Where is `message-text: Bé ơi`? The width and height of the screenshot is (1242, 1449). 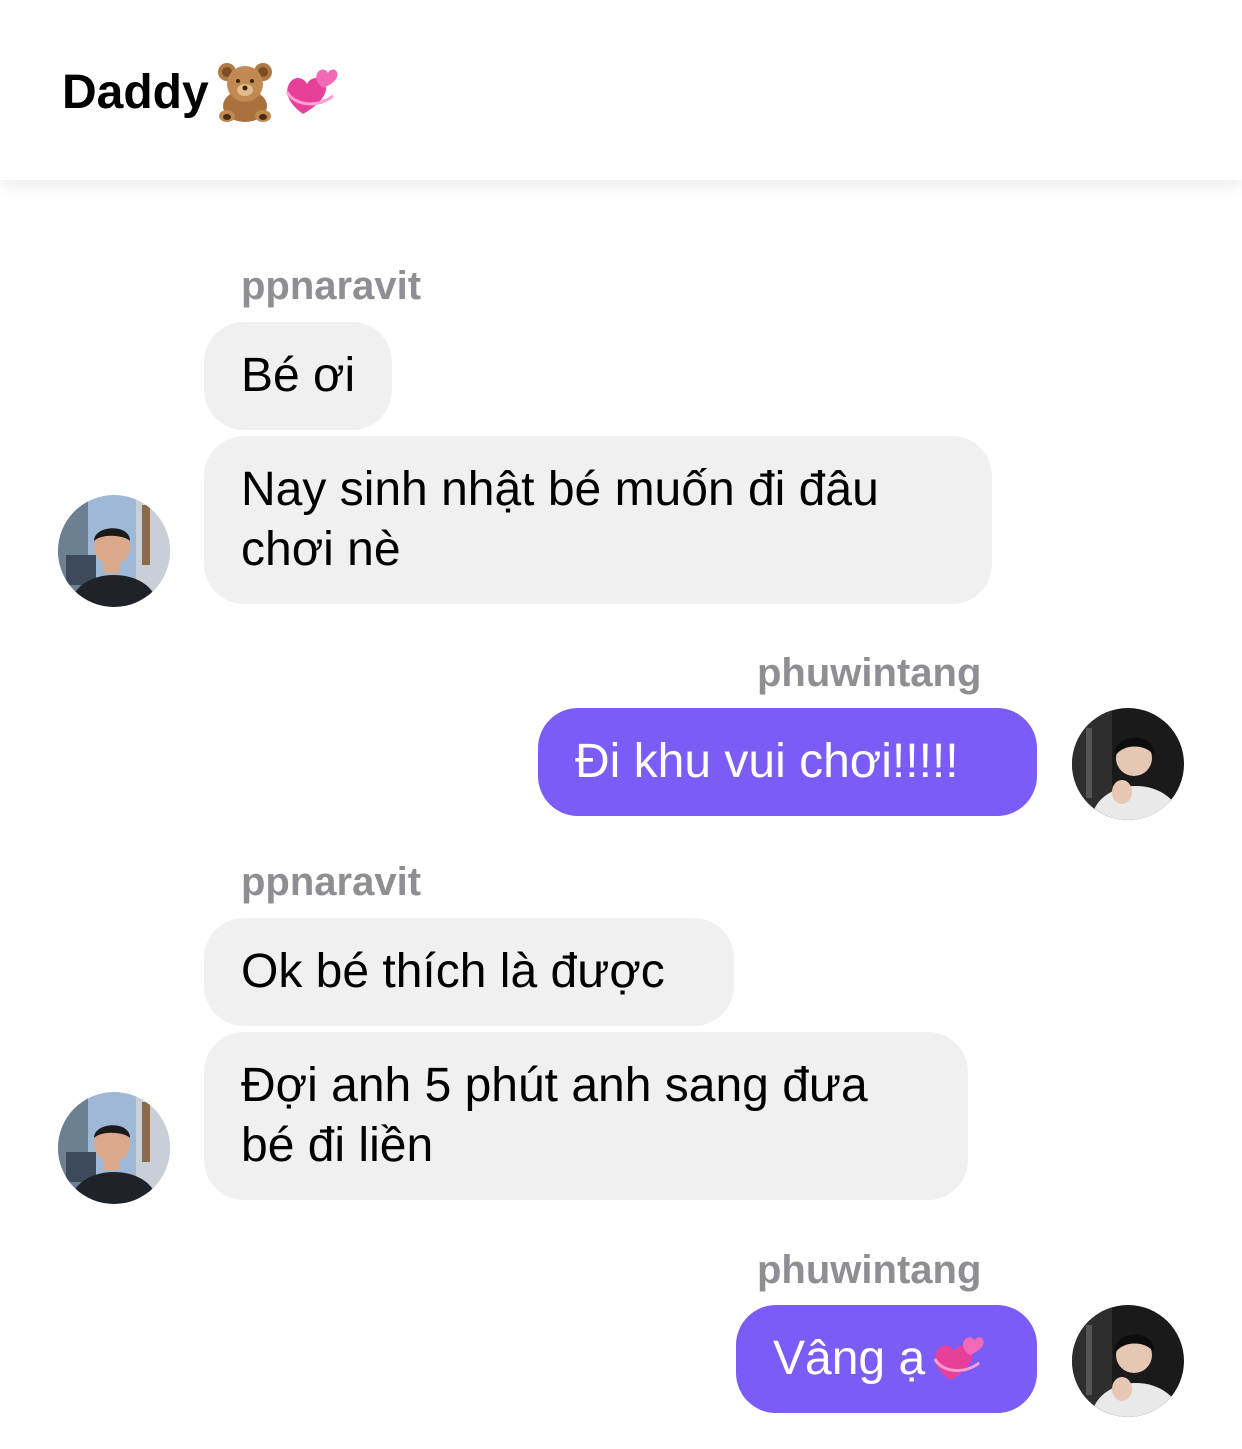
message-text: Bé ơi is located at coordinates (298, 375).